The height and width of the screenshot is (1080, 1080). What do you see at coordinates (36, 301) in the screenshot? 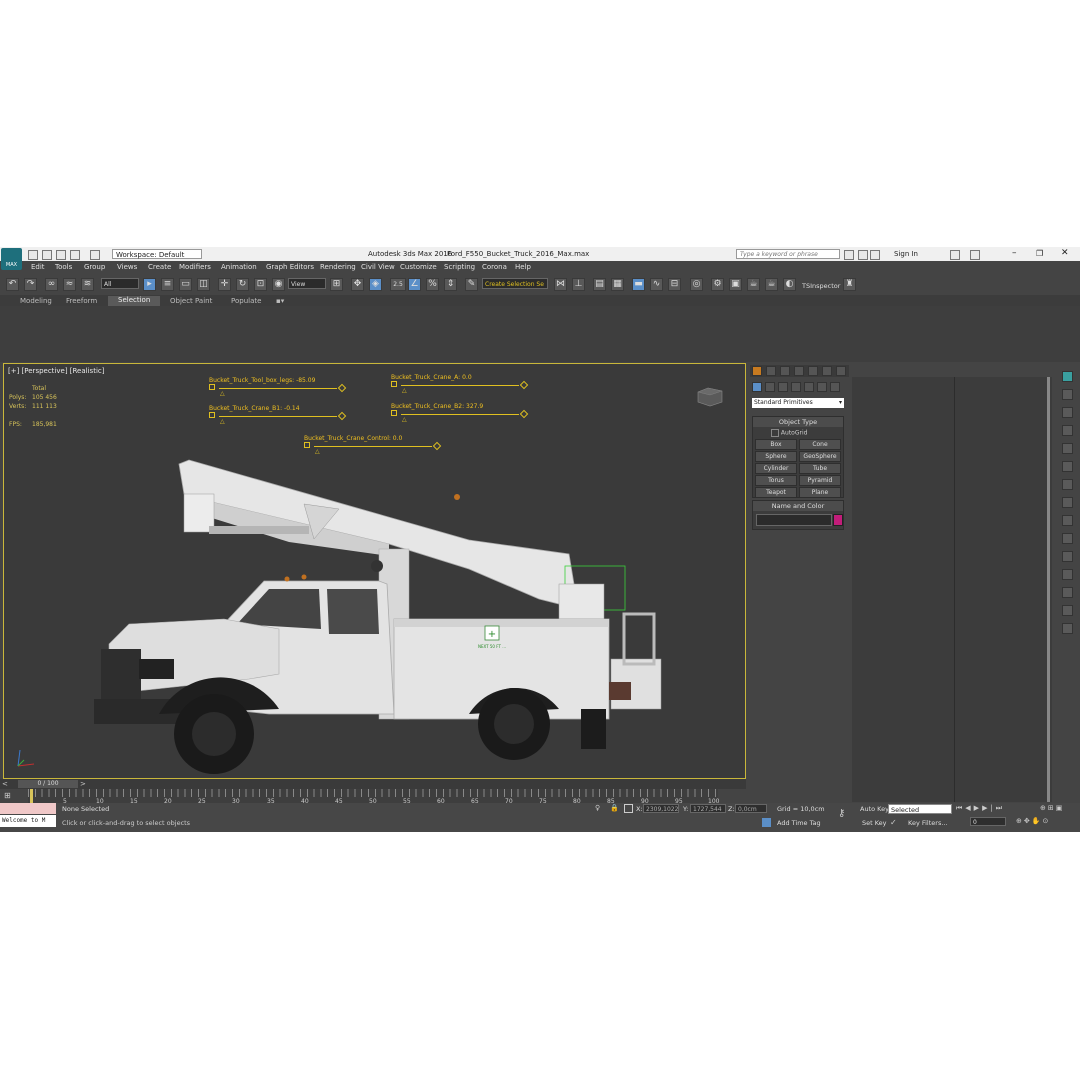
I see `tab-modeling: Modeling` at bounding box center [36, 301].